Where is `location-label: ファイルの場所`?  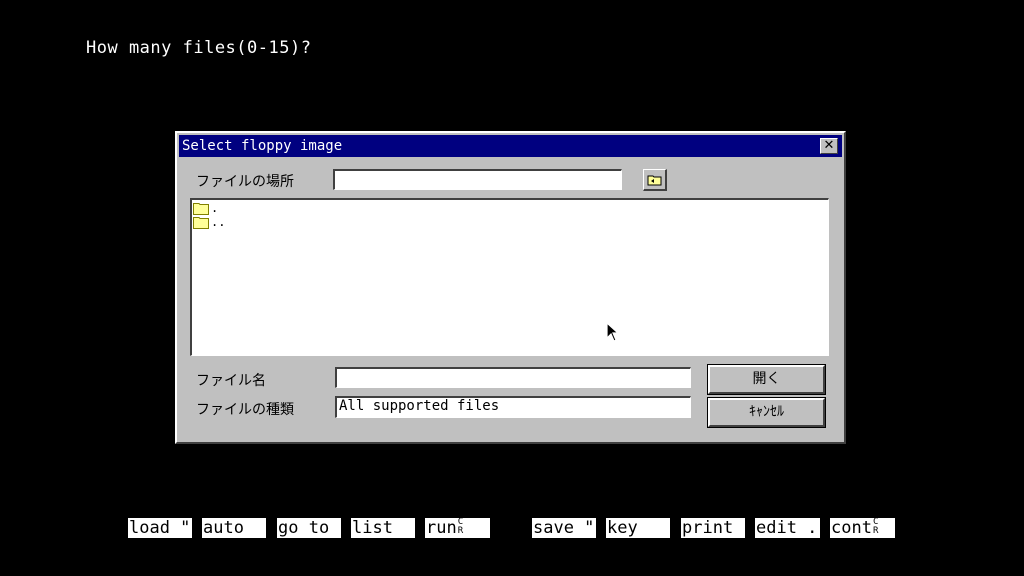
location-label: ファイルの場所 is located at coordinates (245, 182).